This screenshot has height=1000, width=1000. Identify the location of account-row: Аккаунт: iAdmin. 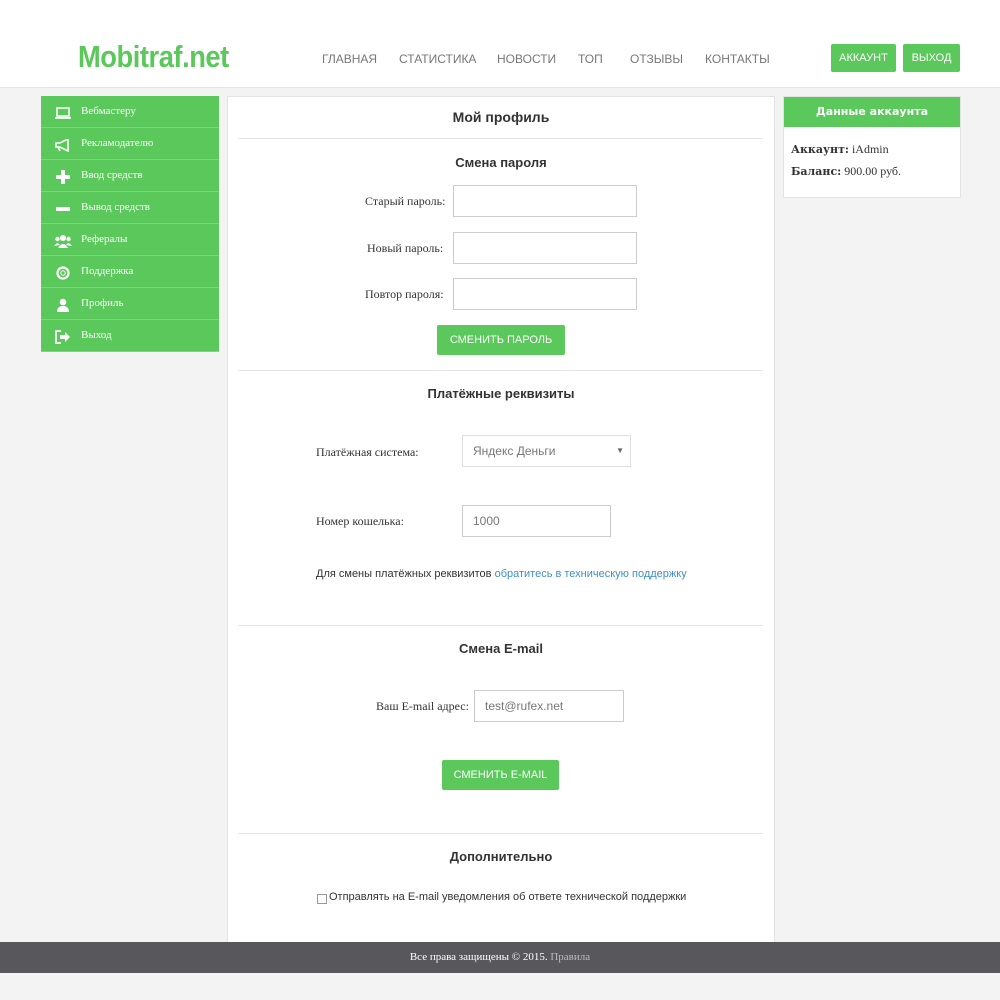
(840, 149).